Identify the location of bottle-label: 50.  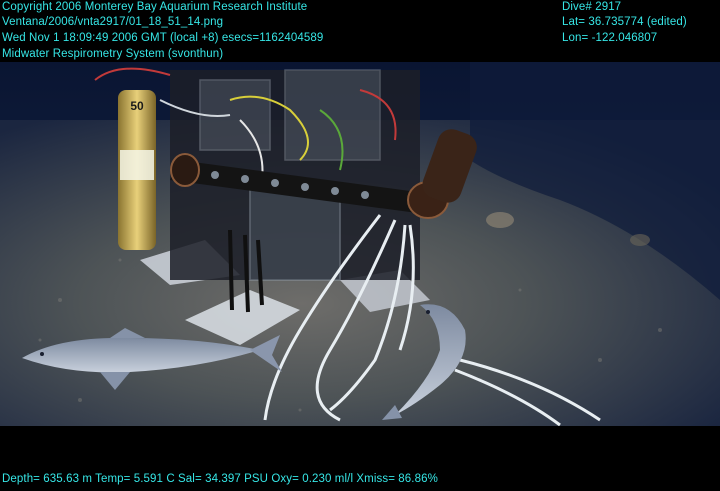
(137, 106).